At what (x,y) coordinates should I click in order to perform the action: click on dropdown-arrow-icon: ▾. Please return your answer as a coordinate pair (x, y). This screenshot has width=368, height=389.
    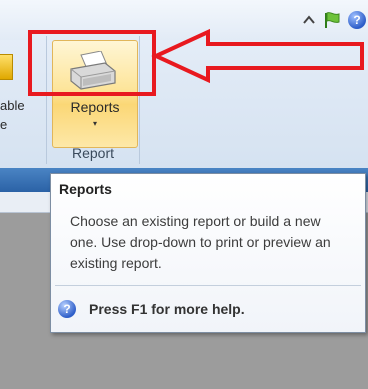
    Looking at the image, I should click on (95, 123).